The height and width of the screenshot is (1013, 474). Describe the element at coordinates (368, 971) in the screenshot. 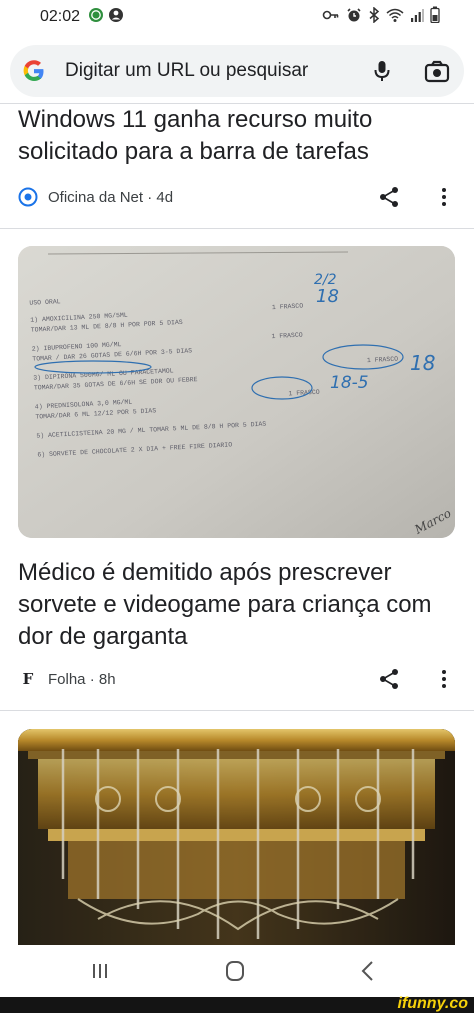

I see `back-icon` at that location.